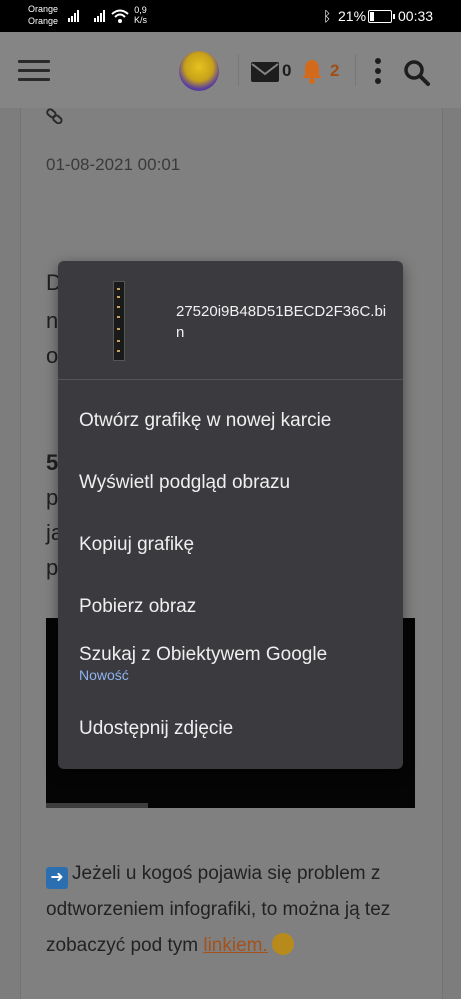  What do you see at coordinates (281, 322) in the screenshot?
I see `image-file-name: 27520i9B48D51BECD2F36C.bin` at bounding box center [281, 322].